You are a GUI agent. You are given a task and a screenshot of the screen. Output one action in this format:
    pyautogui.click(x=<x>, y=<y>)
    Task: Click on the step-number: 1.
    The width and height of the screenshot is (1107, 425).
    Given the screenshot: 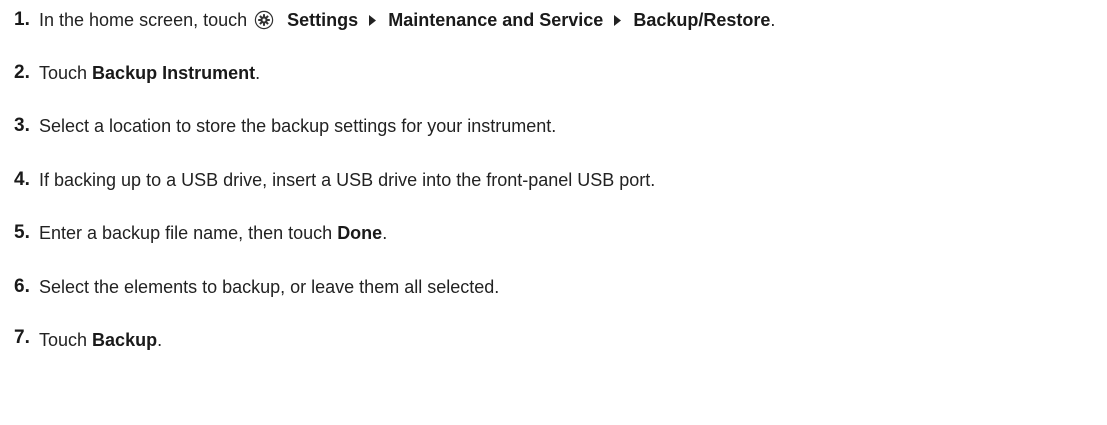 What is the action you would take?
    pyautogui.click(x=22, y=19)
    